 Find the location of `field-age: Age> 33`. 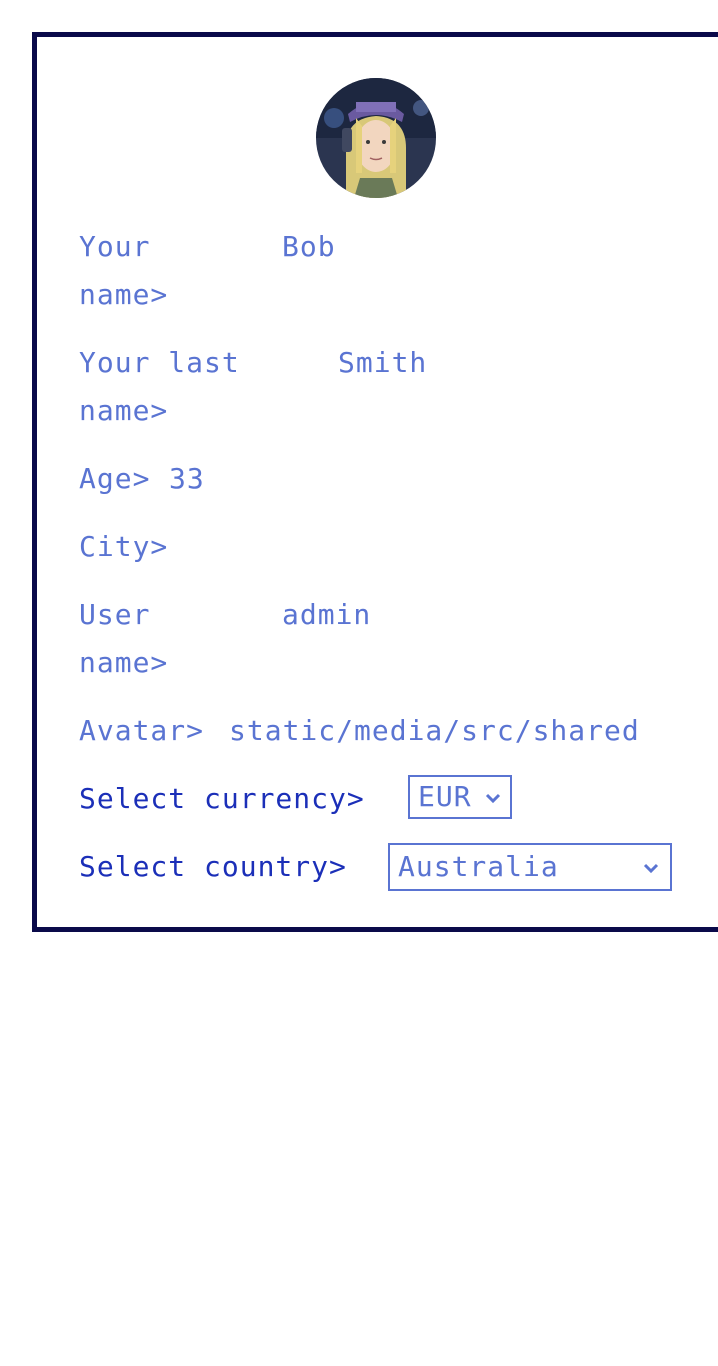

field-age: Age> 33 is located at coordinates (379, 479).